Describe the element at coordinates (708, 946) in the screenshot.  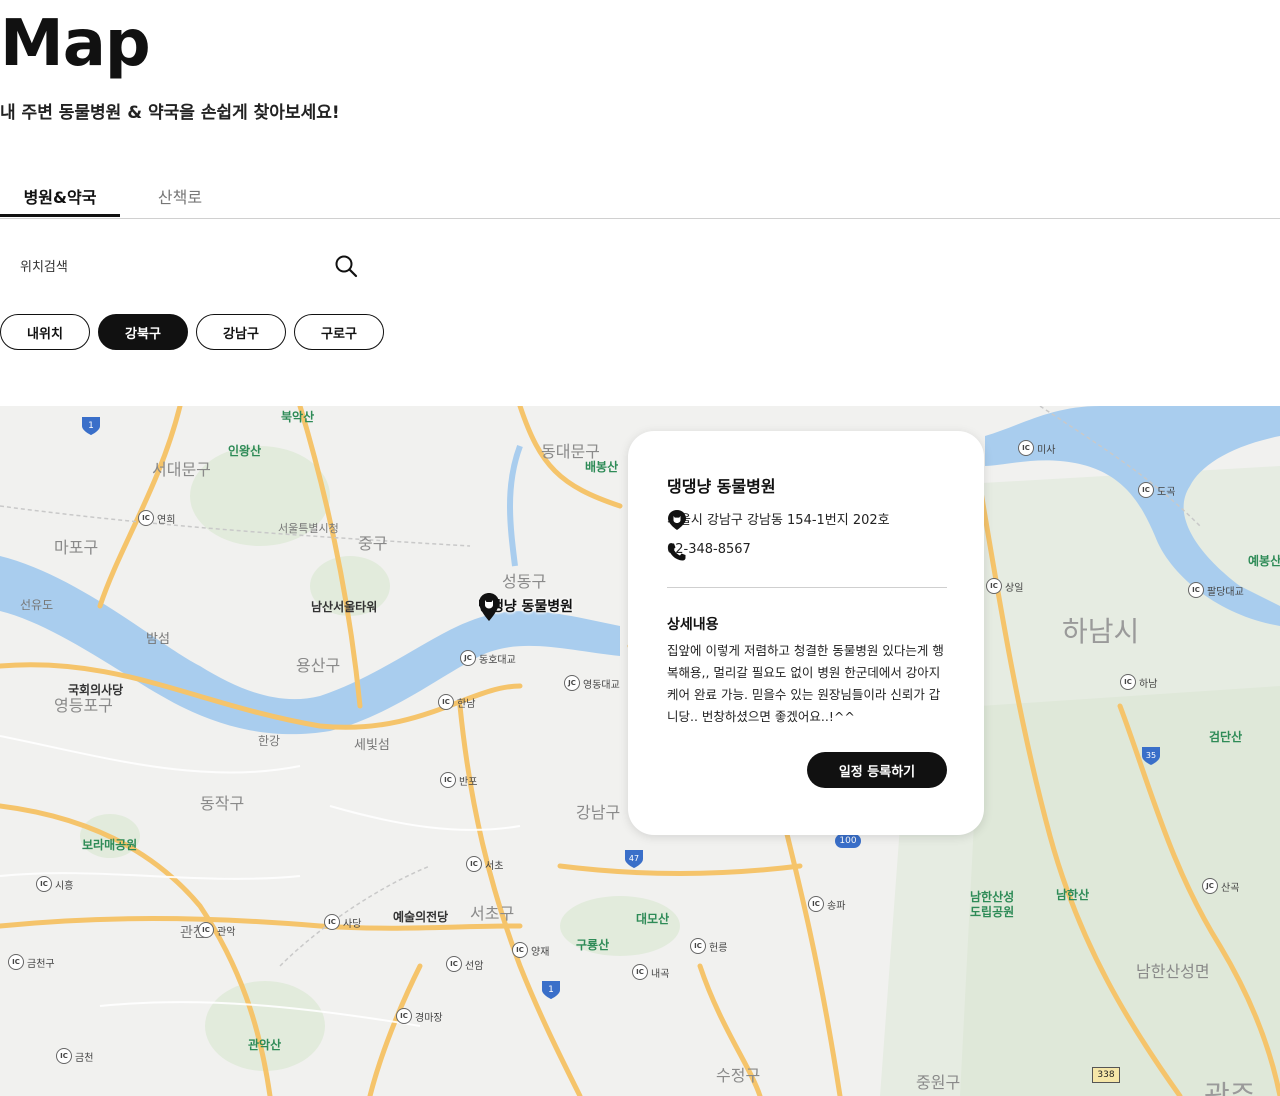
I see `ic-heolleung: IC 헌릉` at that location.